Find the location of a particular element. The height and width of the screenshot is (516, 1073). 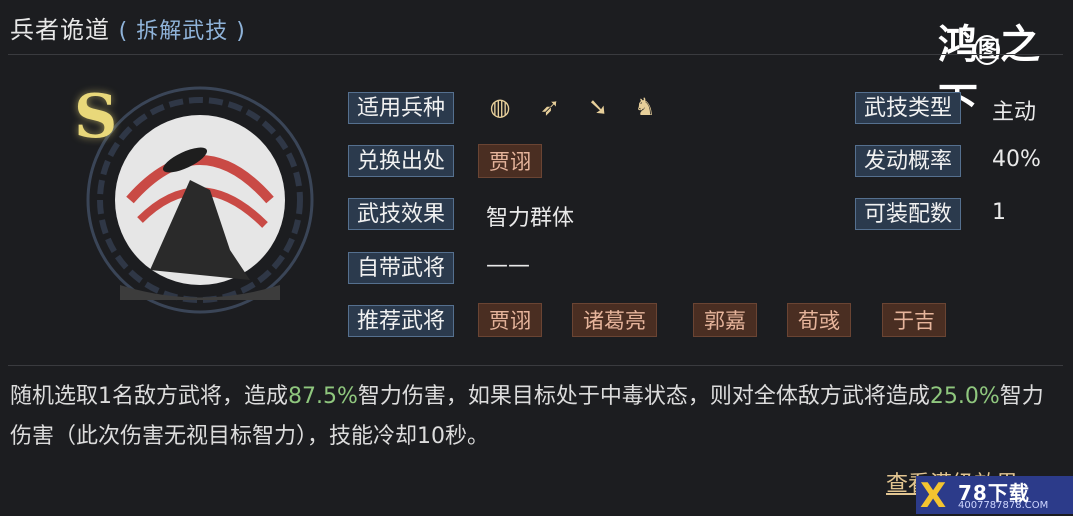

effect-label: 武技效果 is located at coordinates (401, 214).